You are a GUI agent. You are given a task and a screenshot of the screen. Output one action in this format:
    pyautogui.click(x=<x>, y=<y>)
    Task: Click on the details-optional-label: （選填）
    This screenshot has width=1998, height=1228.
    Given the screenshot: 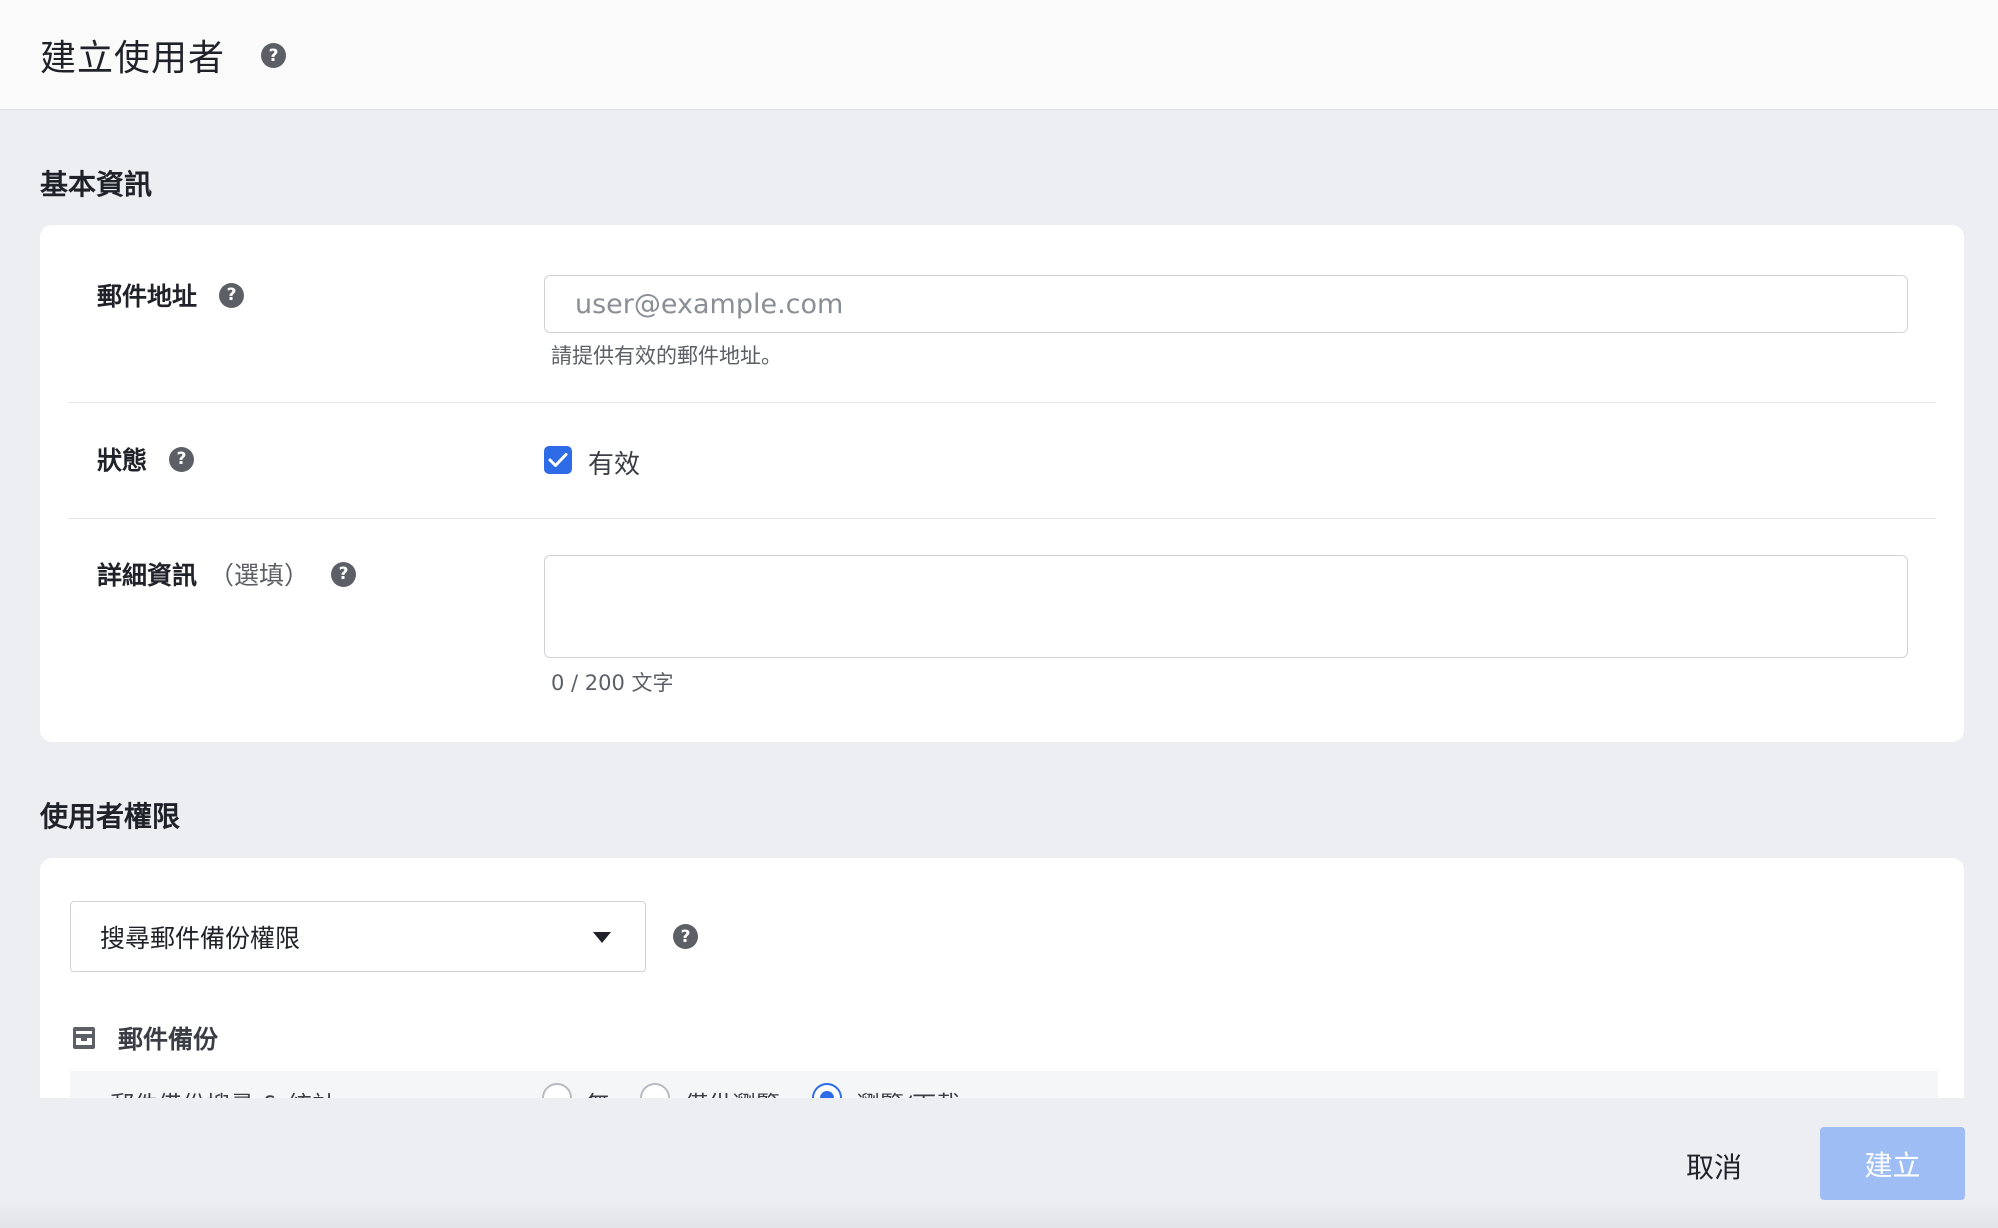 What is the action you would take?
    pyautogui.click(x=259, y=575)
    